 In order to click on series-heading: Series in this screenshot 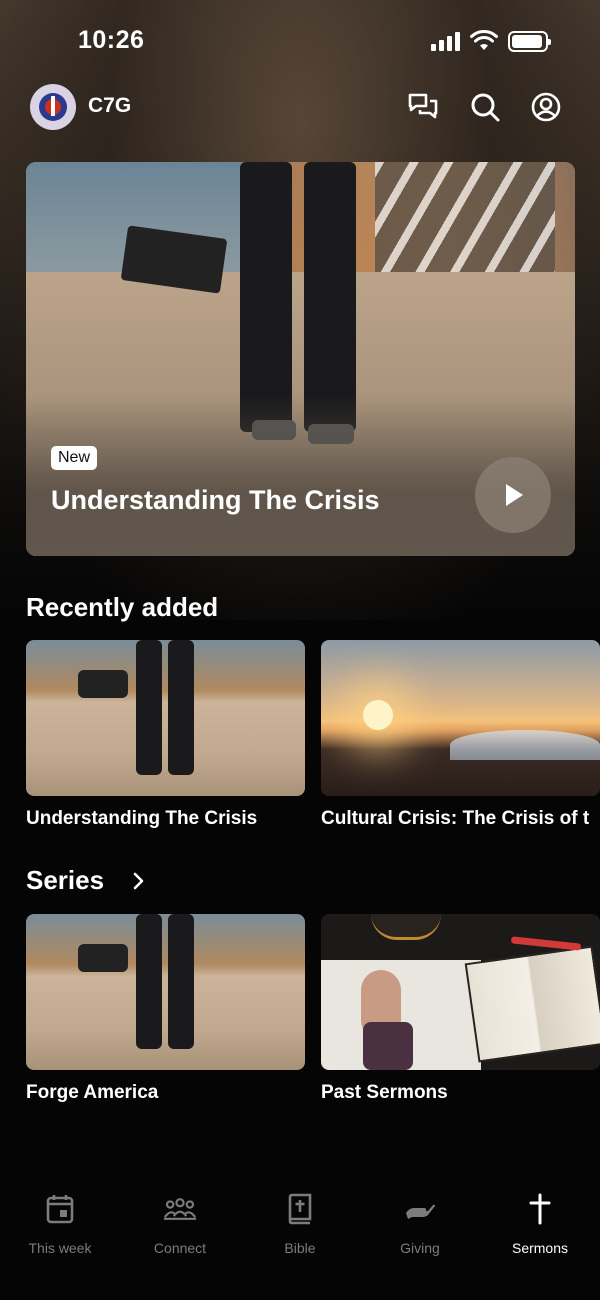, I will do `click(65, 880)`.